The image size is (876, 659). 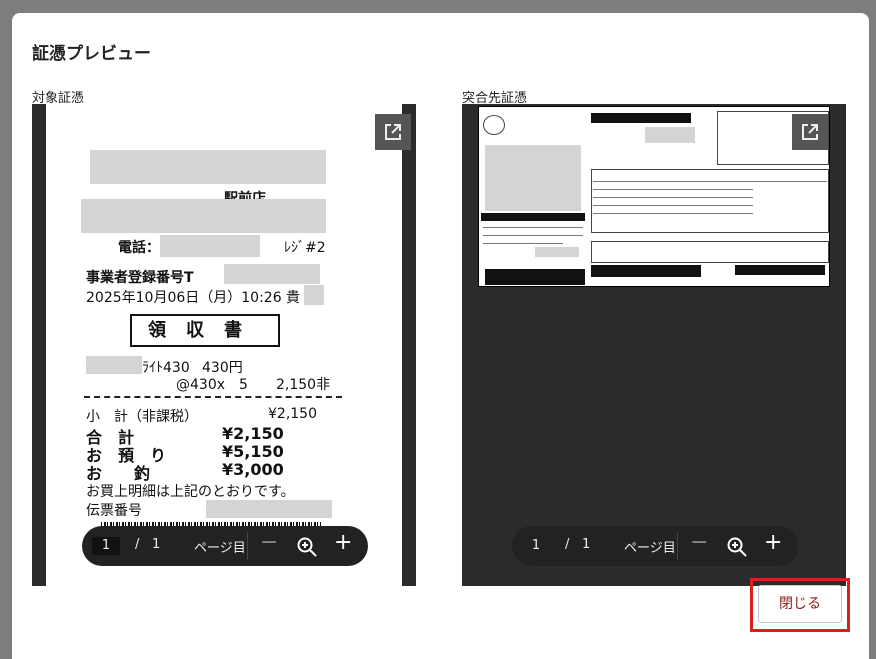 What do you see at coordinates (193, 298) in the screenshot?
I see `receipt-datetime: 2025年10月06日（月）10:26 貴` at bounding box center [193, 298].